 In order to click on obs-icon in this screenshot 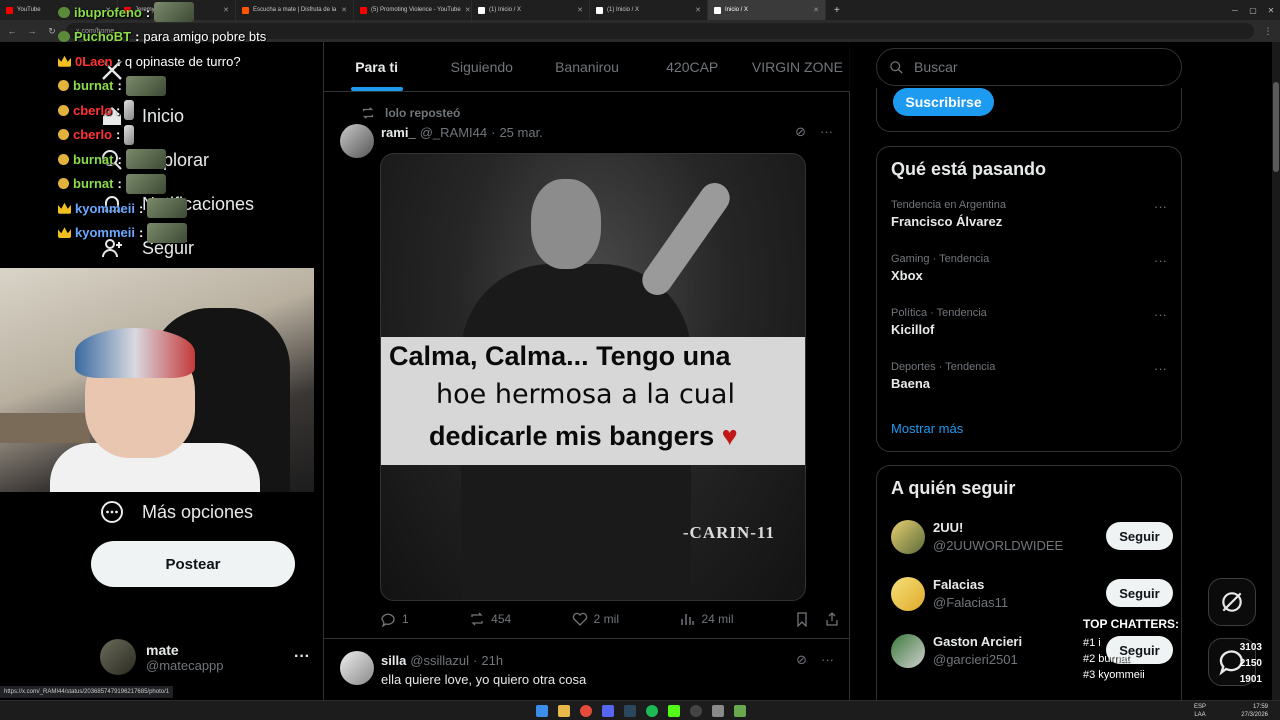, I will do `click(696, 711)`.